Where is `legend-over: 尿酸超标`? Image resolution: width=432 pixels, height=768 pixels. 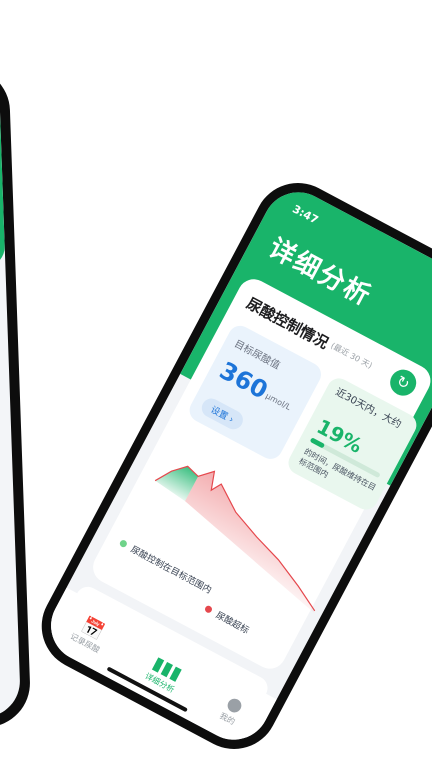
legend-over: 尿酸超标 is located at coordinates (226, 619).